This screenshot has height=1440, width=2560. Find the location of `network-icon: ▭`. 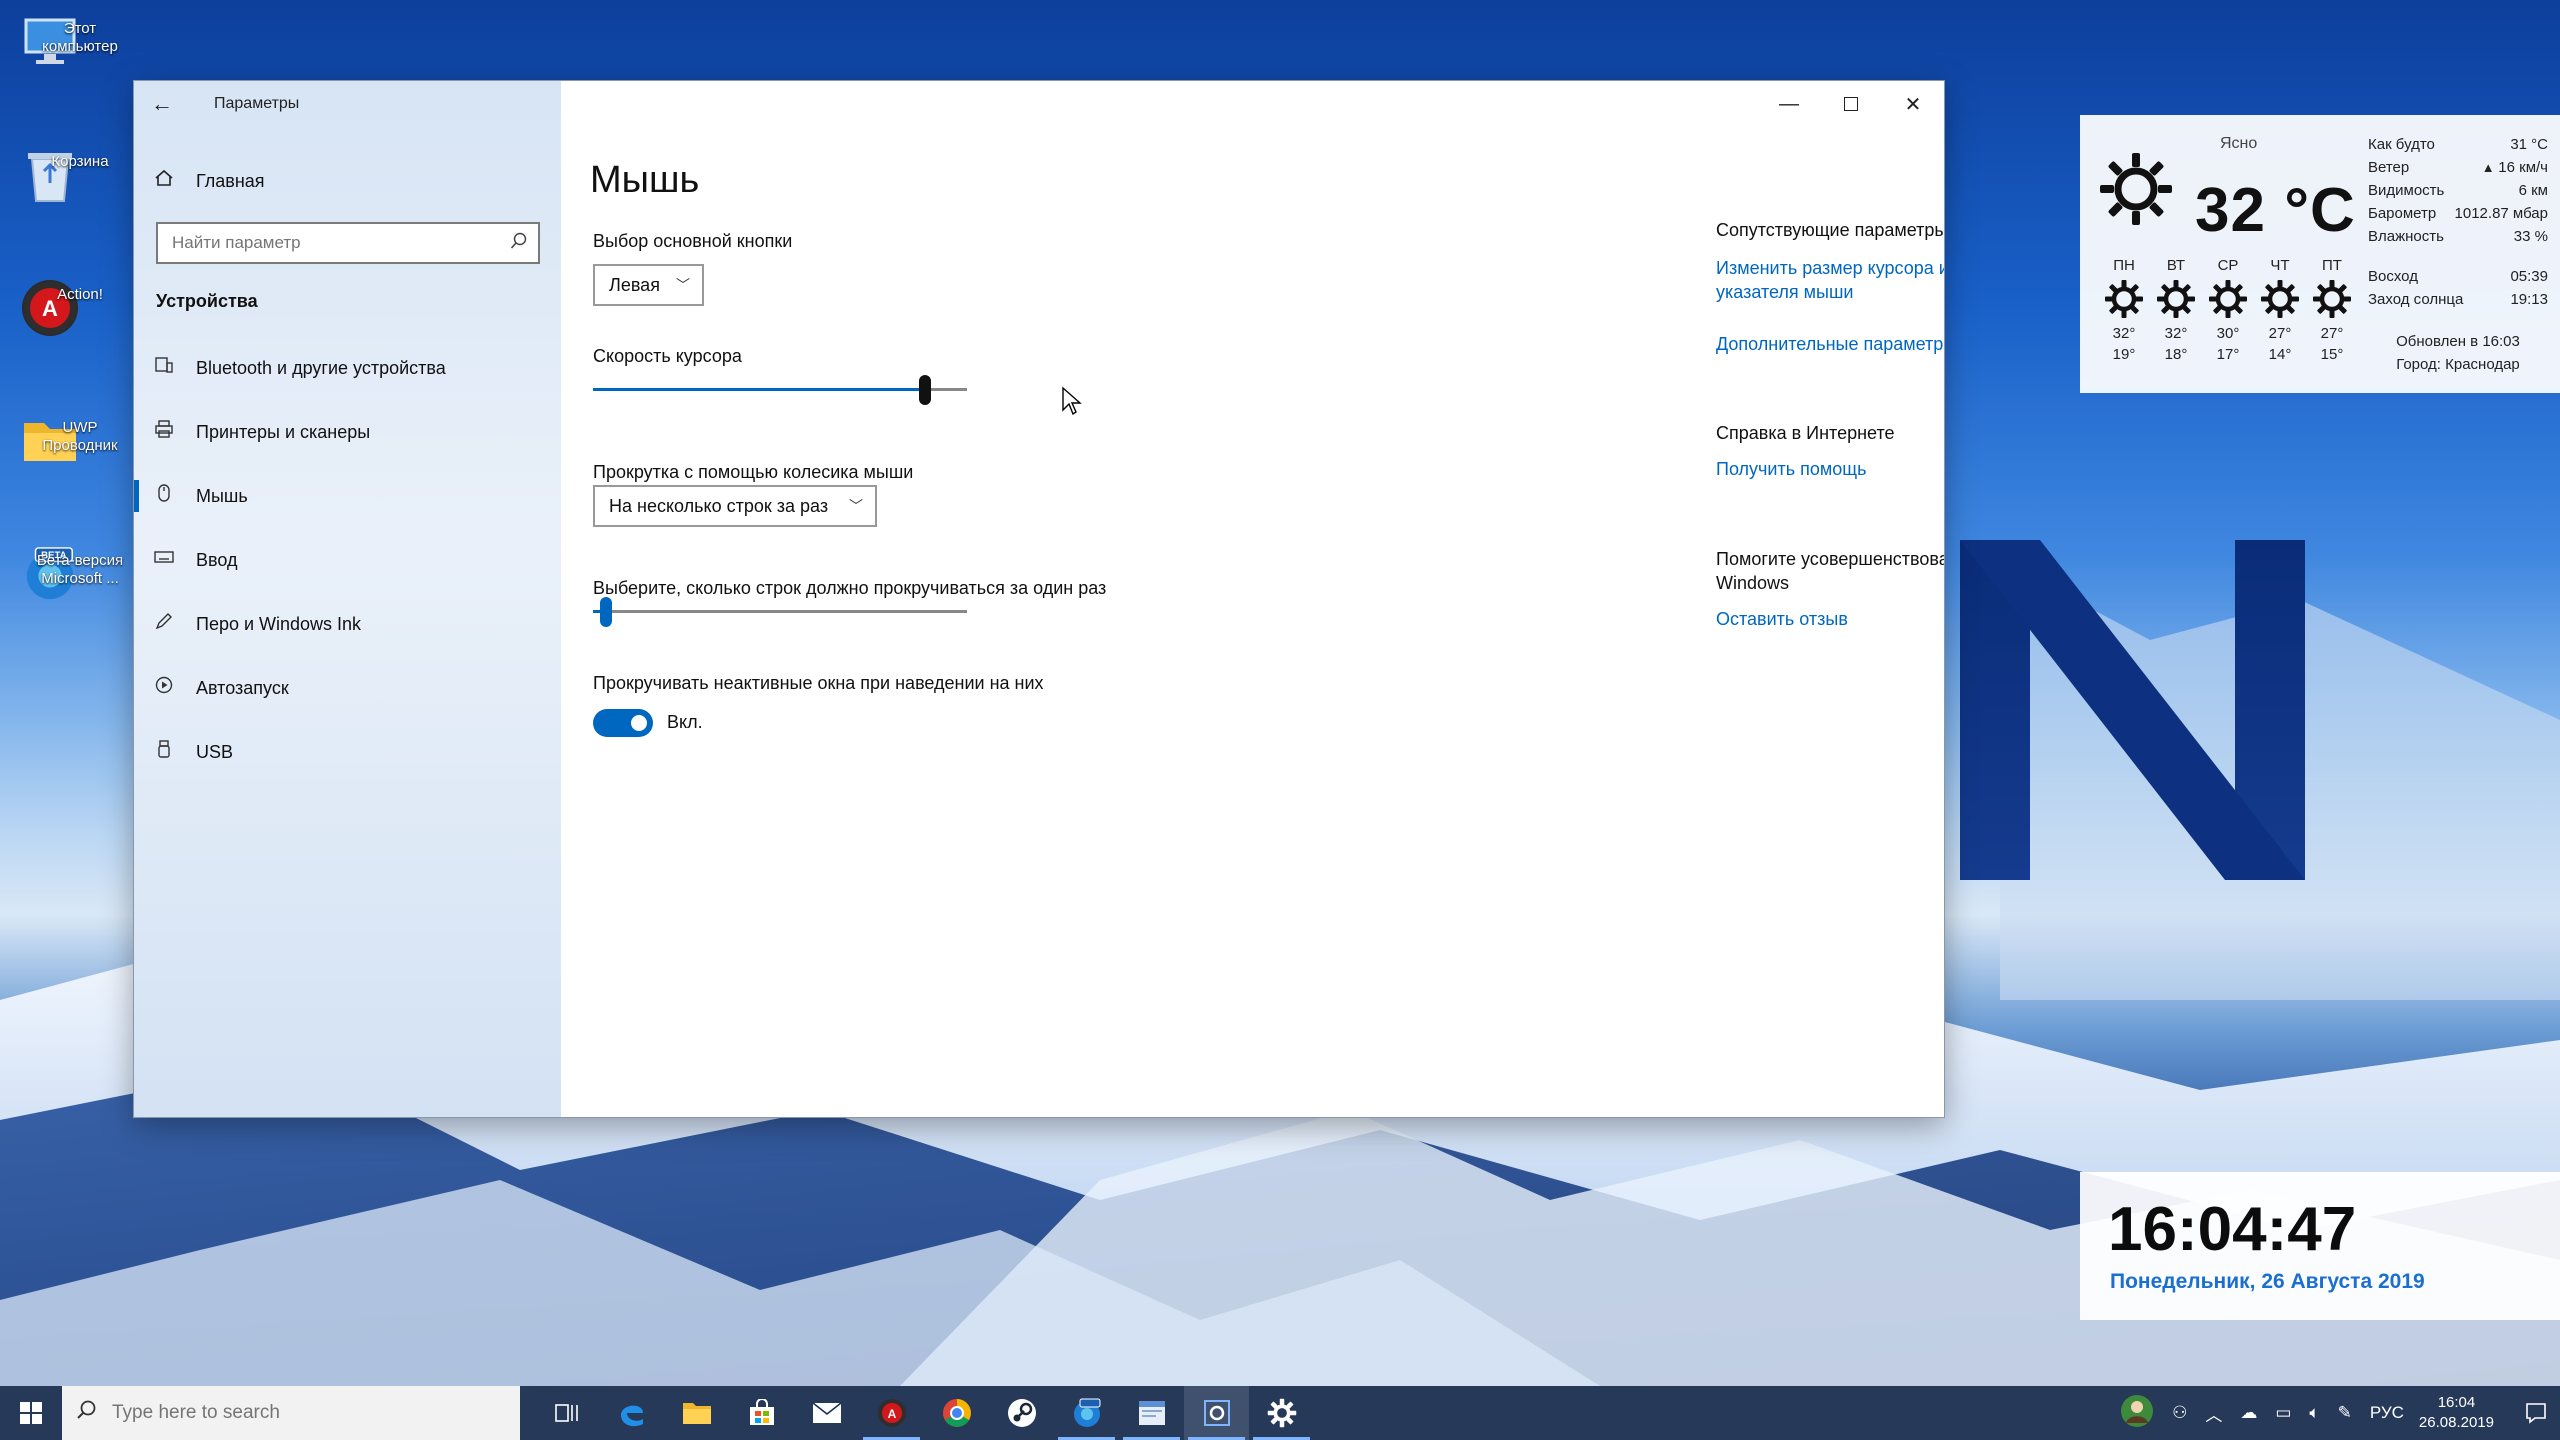

network-icon: ▭ is located at coordinates (2283, 1413).